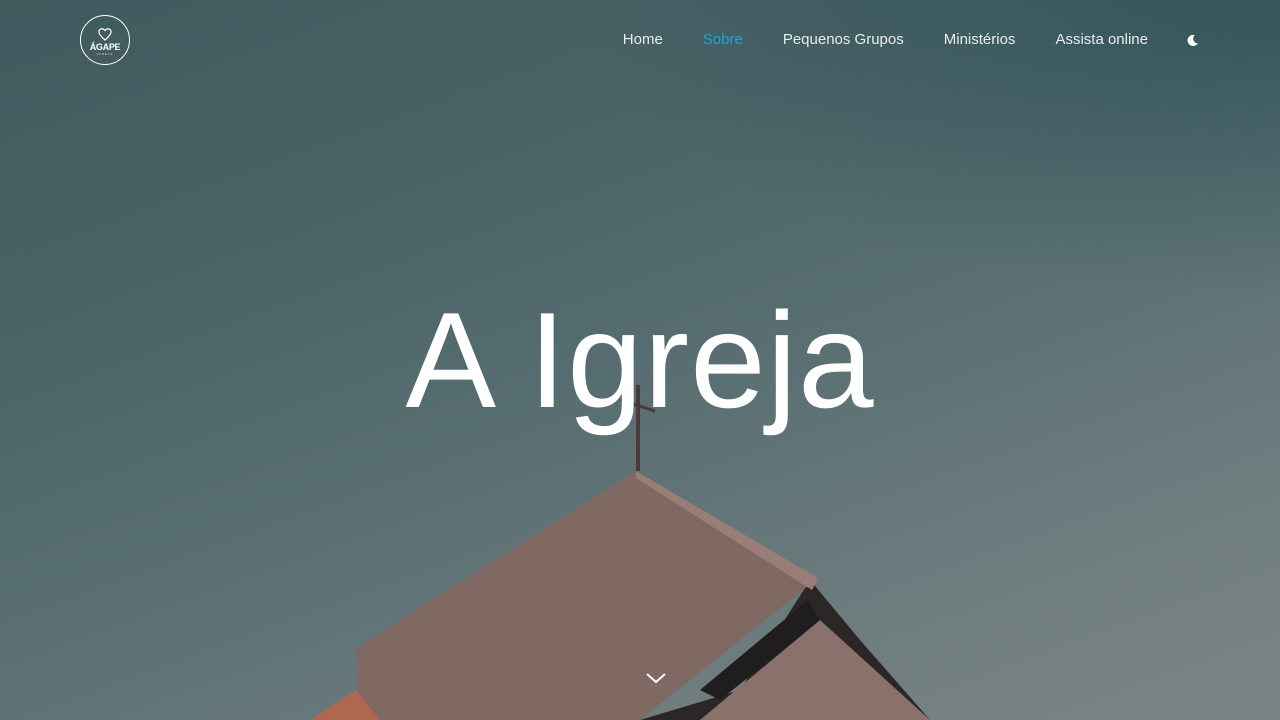 The image size is (1280, 720). What do you see at coordinates (723, 40) in the screenshot?
I see `nav-link-sobre: Sobre` at bounding box center [723, 40].